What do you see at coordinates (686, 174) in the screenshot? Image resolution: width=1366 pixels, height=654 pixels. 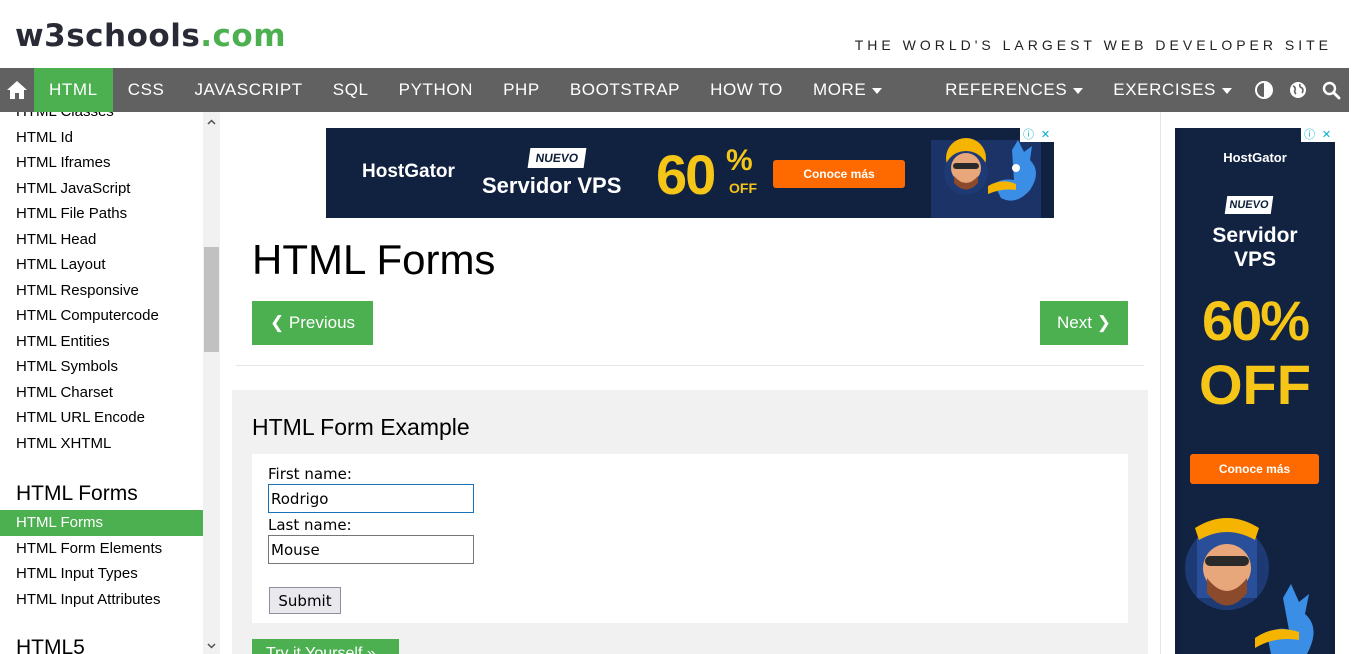 I see `ad-banner-percent: 60` at bounding box center [686, 174].